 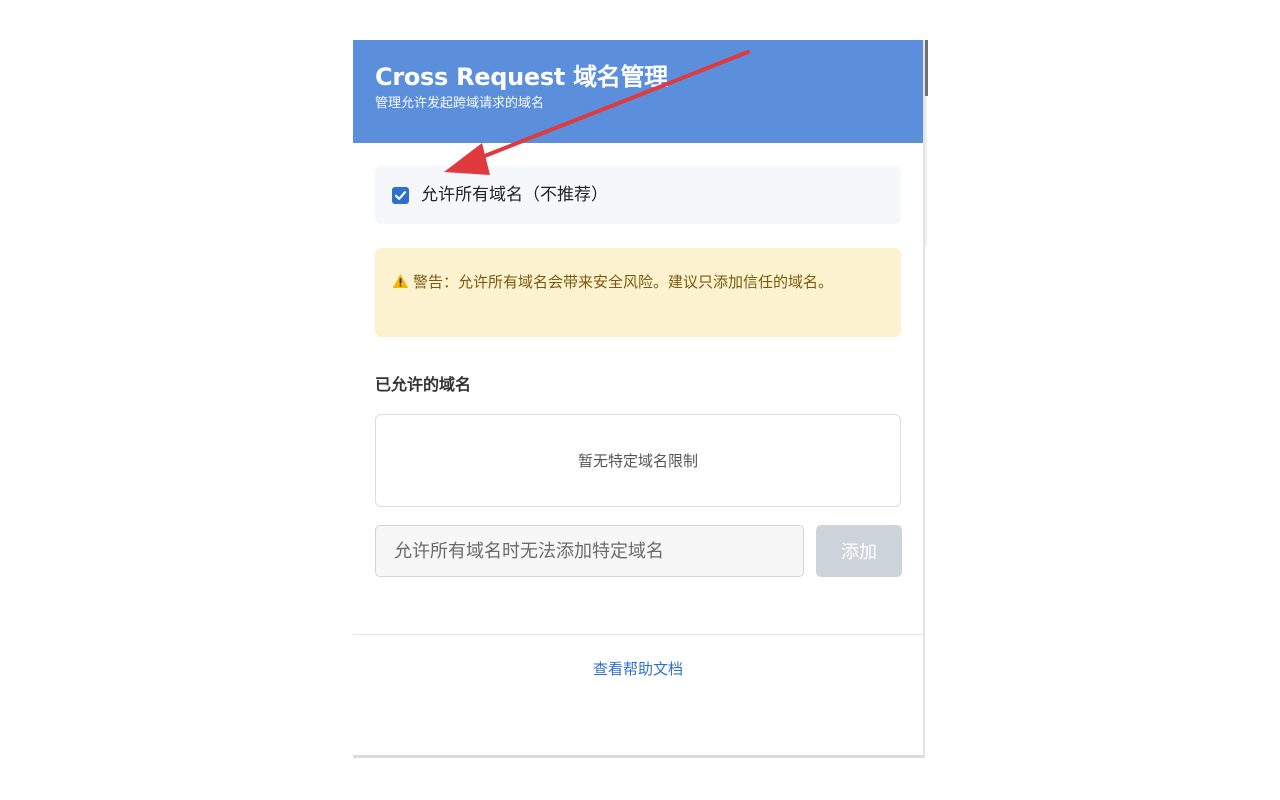 I want to click on warning-icon, so click(x=400, y=284).